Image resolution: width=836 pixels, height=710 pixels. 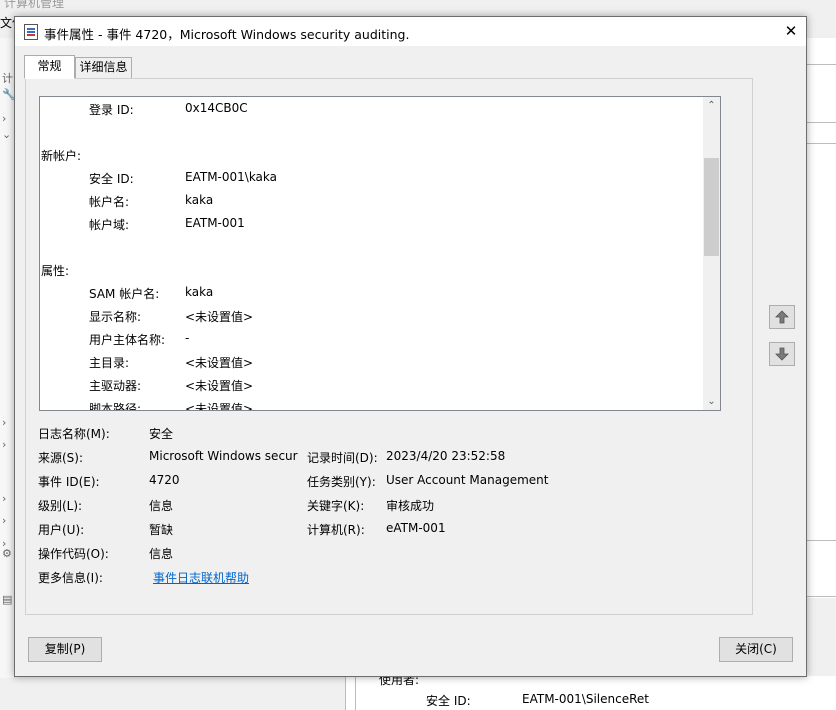 What do you see at coordinates (223, 456) in the screenshot?
I see `source-value: Microsoft Windows secur` at bounding box center [223, 456].